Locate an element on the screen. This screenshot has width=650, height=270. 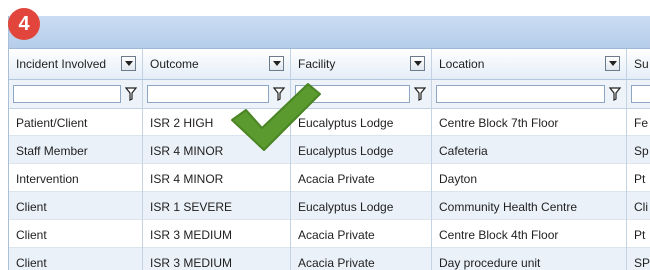
filter-row is located at coordinates (329, 94).